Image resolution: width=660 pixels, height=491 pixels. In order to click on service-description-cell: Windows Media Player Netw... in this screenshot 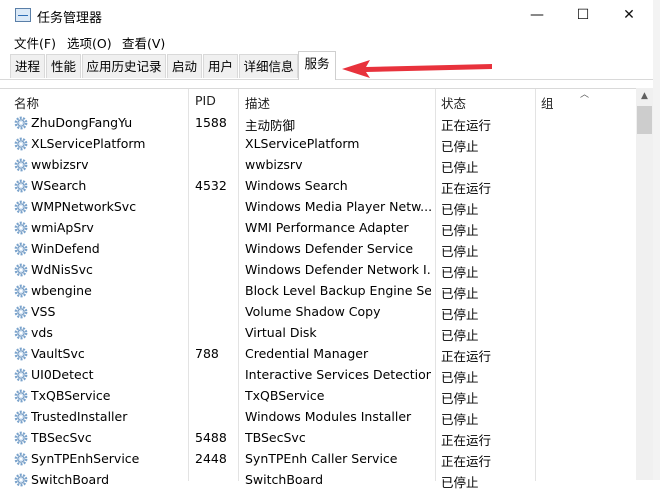, I will do `click(338, 206)`.